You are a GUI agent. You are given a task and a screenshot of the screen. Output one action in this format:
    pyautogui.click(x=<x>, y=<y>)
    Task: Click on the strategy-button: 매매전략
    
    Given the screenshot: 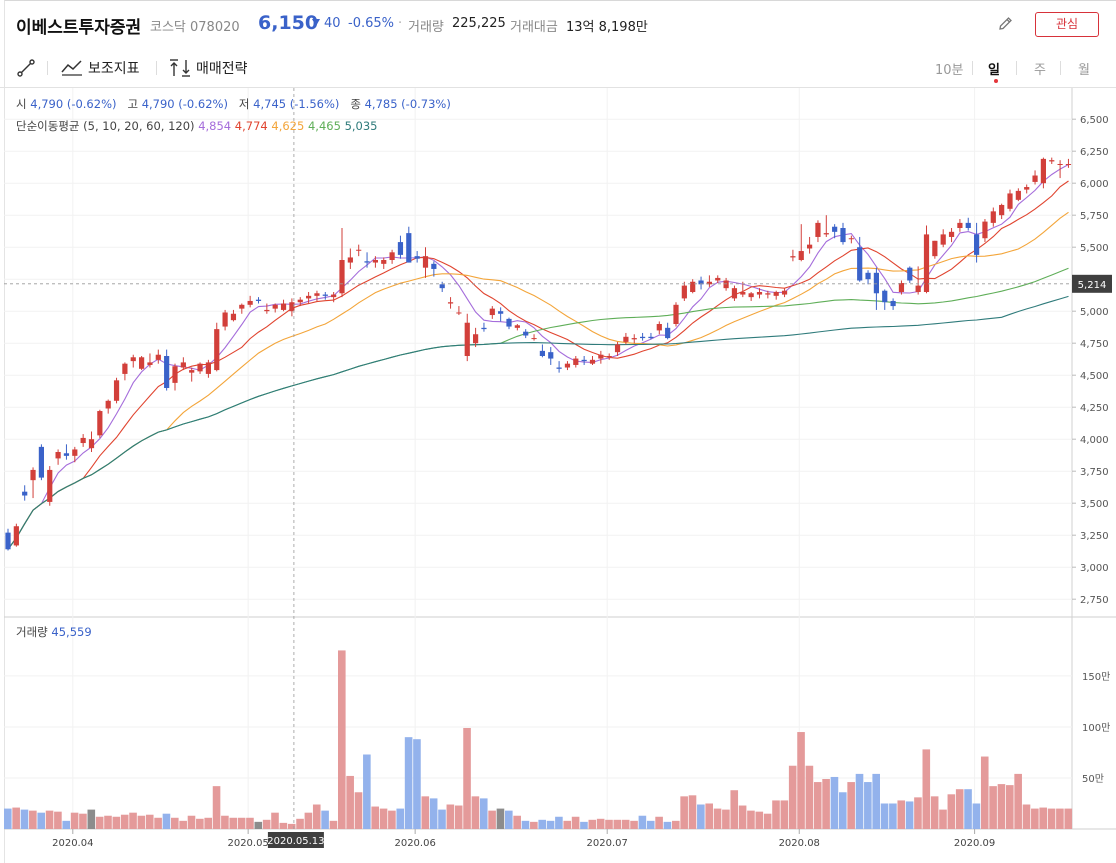 What is the action you would take?
    pyautogui.click(x=208, y=68)
    